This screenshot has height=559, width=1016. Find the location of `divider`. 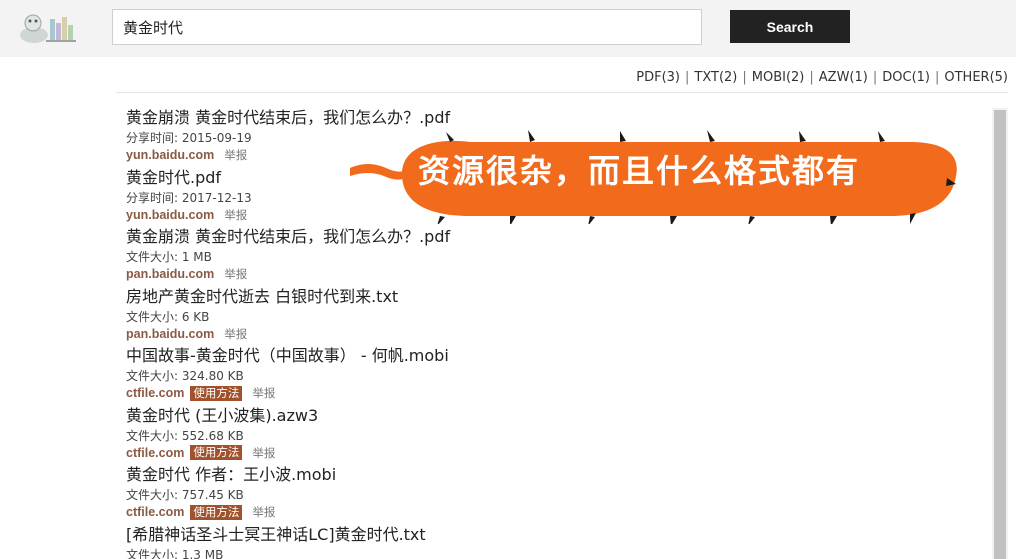

divider is located at coordinates (562, 92).